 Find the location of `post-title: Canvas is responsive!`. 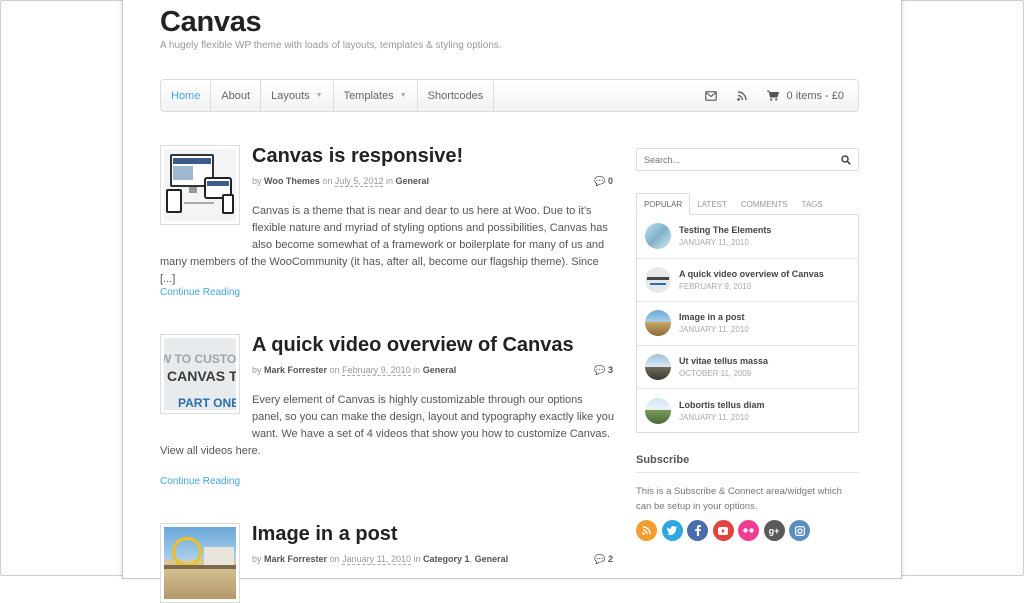

post-title: Canvas is responsive! is located at coordinates (357, 156).